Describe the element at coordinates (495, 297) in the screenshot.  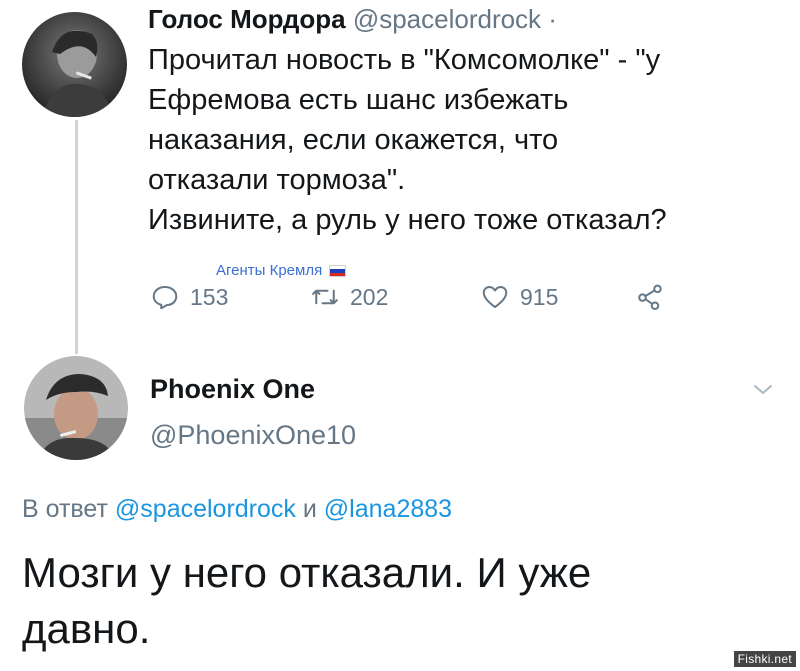
I see `heart-icon` at that location.